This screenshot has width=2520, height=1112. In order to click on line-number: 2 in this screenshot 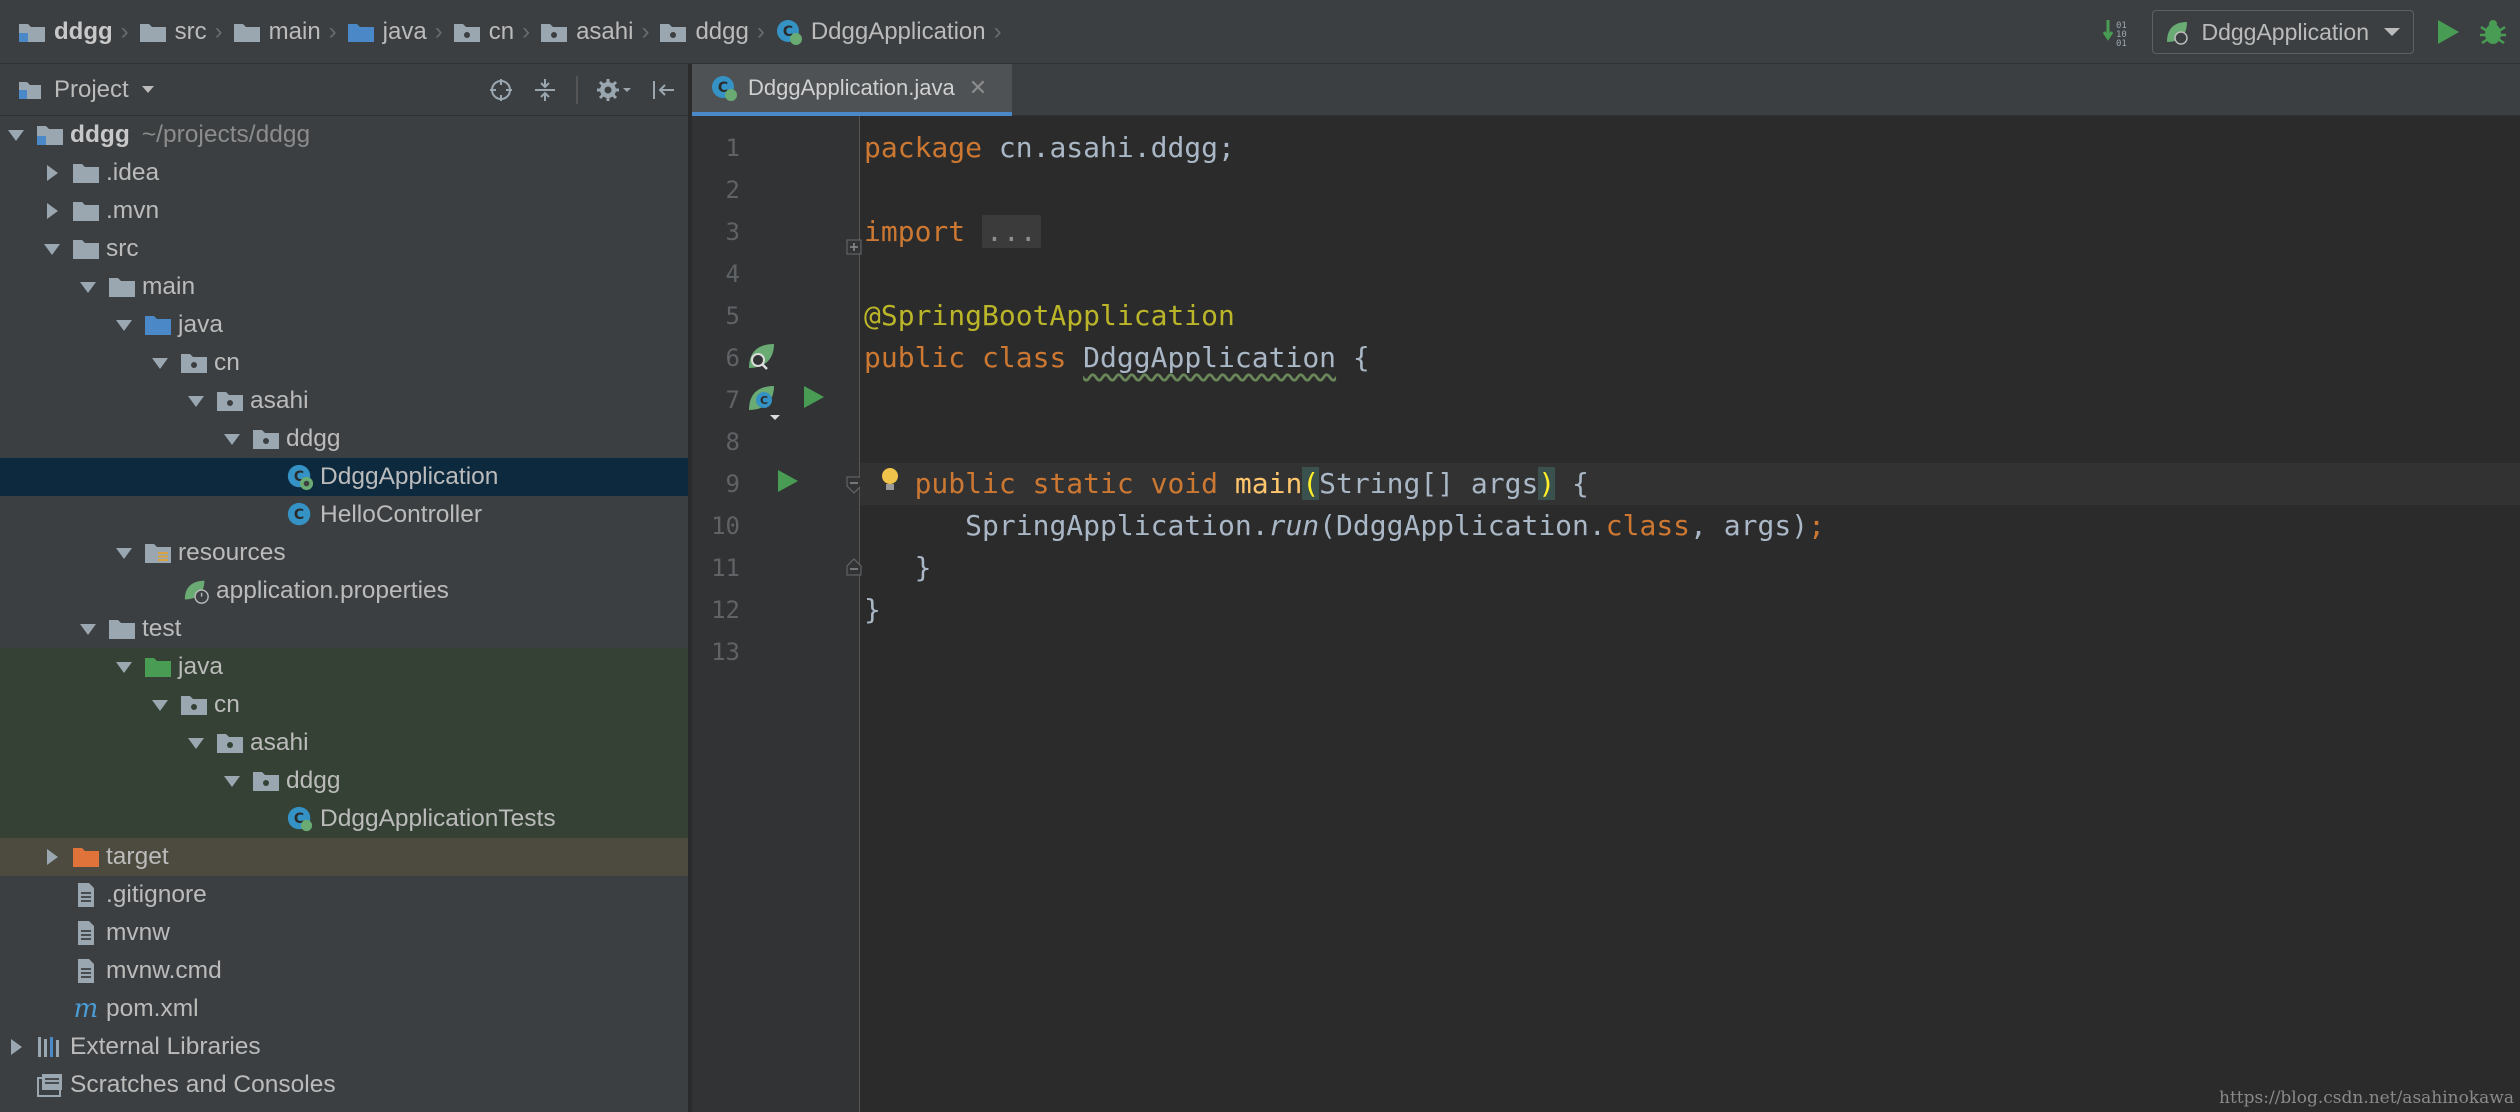, I will do `click(732, 190)`.